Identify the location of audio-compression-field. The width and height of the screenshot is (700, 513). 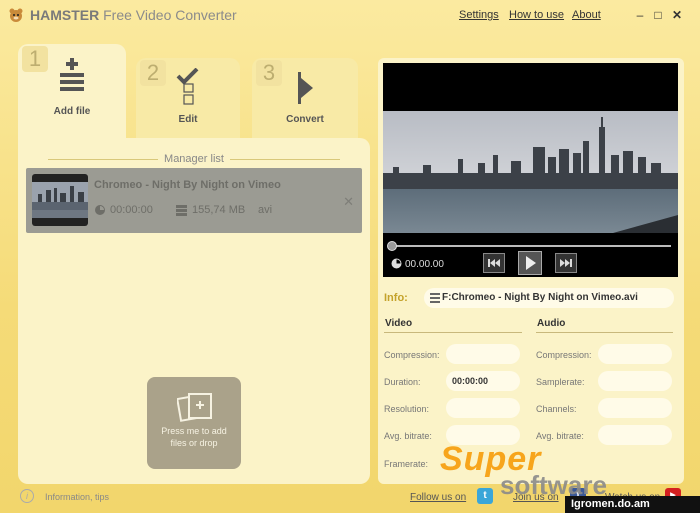
(635, 354).